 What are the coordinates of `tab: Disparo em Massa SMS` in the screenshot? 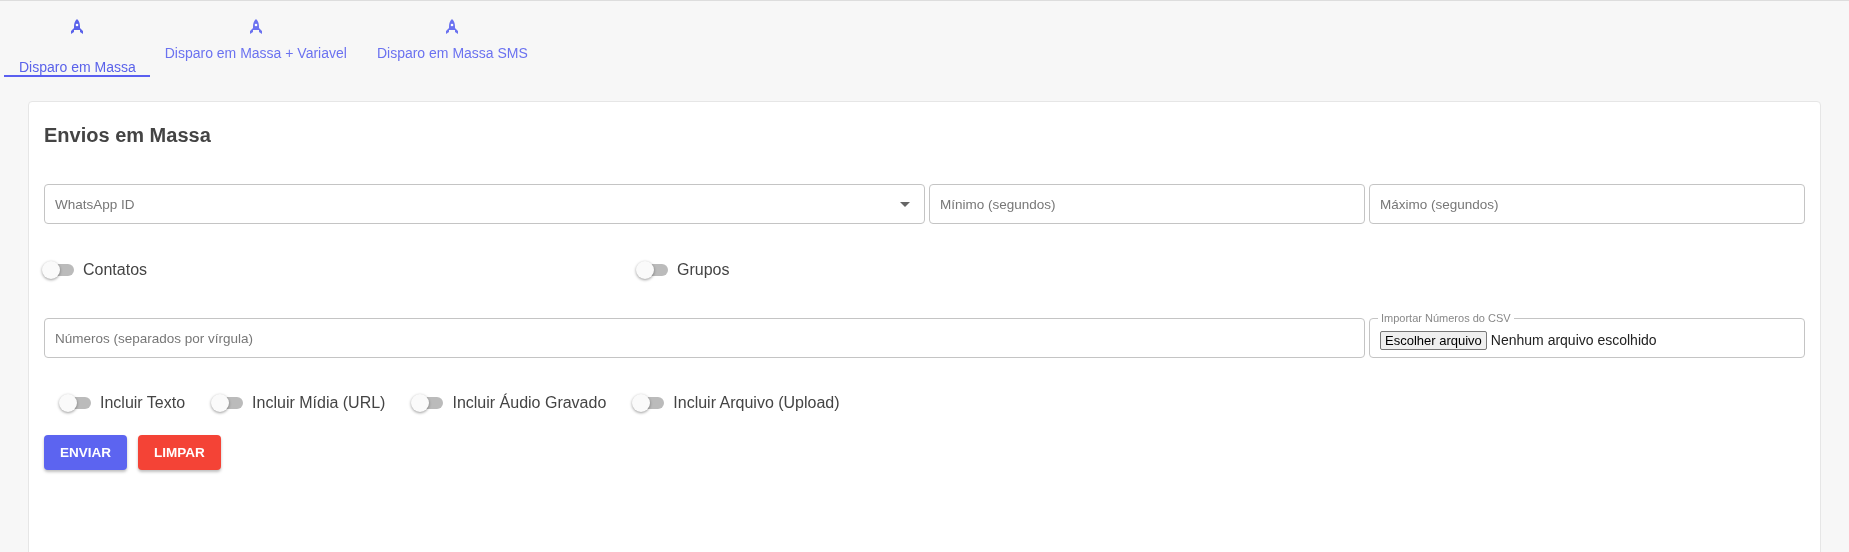 It's located at (452, 39).